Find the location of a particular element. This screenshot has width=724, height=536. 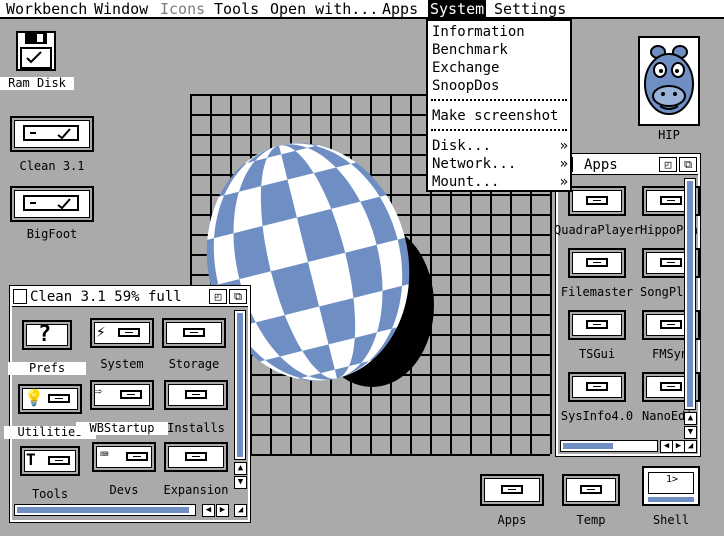

lightning-icon: ⚡ is located at coordinates (101, 331).